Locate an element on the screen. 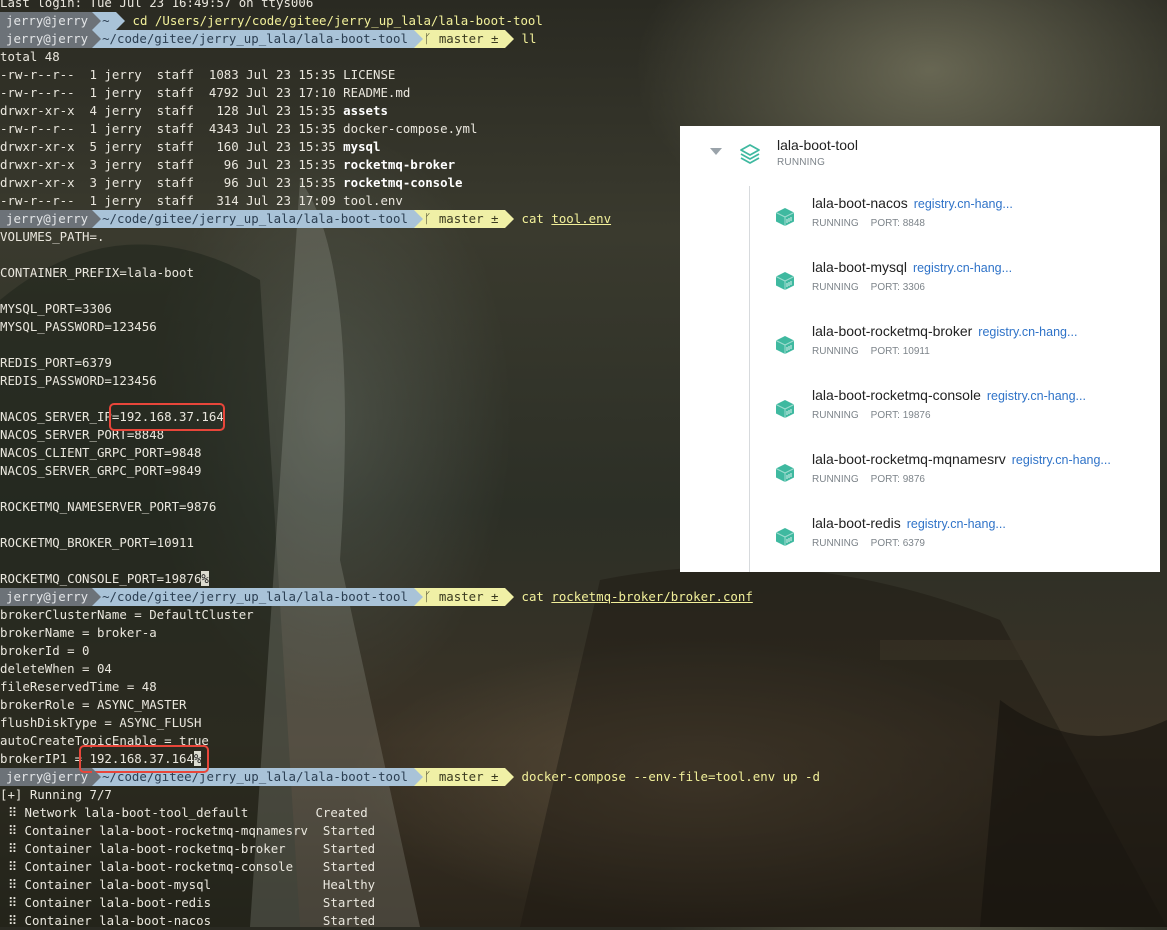 The width and height of the screenshot is (1167, 930). project-status: RUNNING is located at coordinates (801, 162).